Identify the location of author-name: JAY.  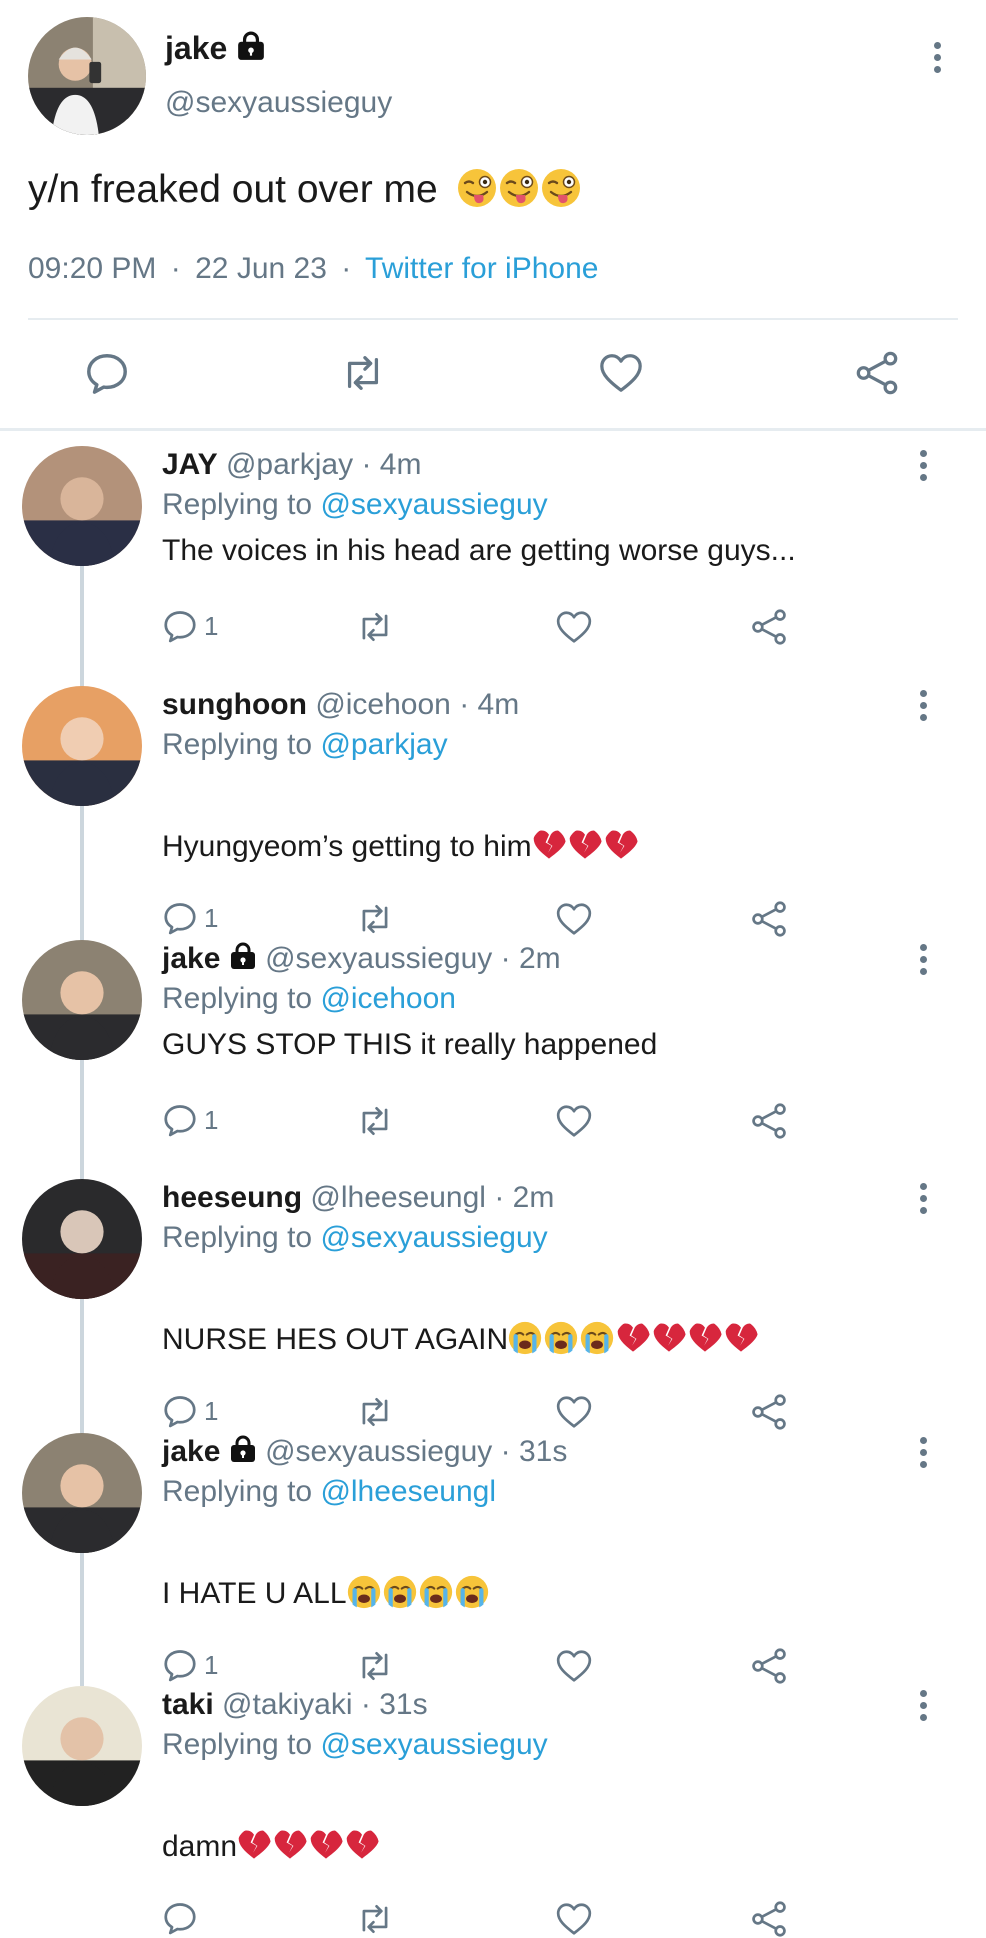
(190, 464).